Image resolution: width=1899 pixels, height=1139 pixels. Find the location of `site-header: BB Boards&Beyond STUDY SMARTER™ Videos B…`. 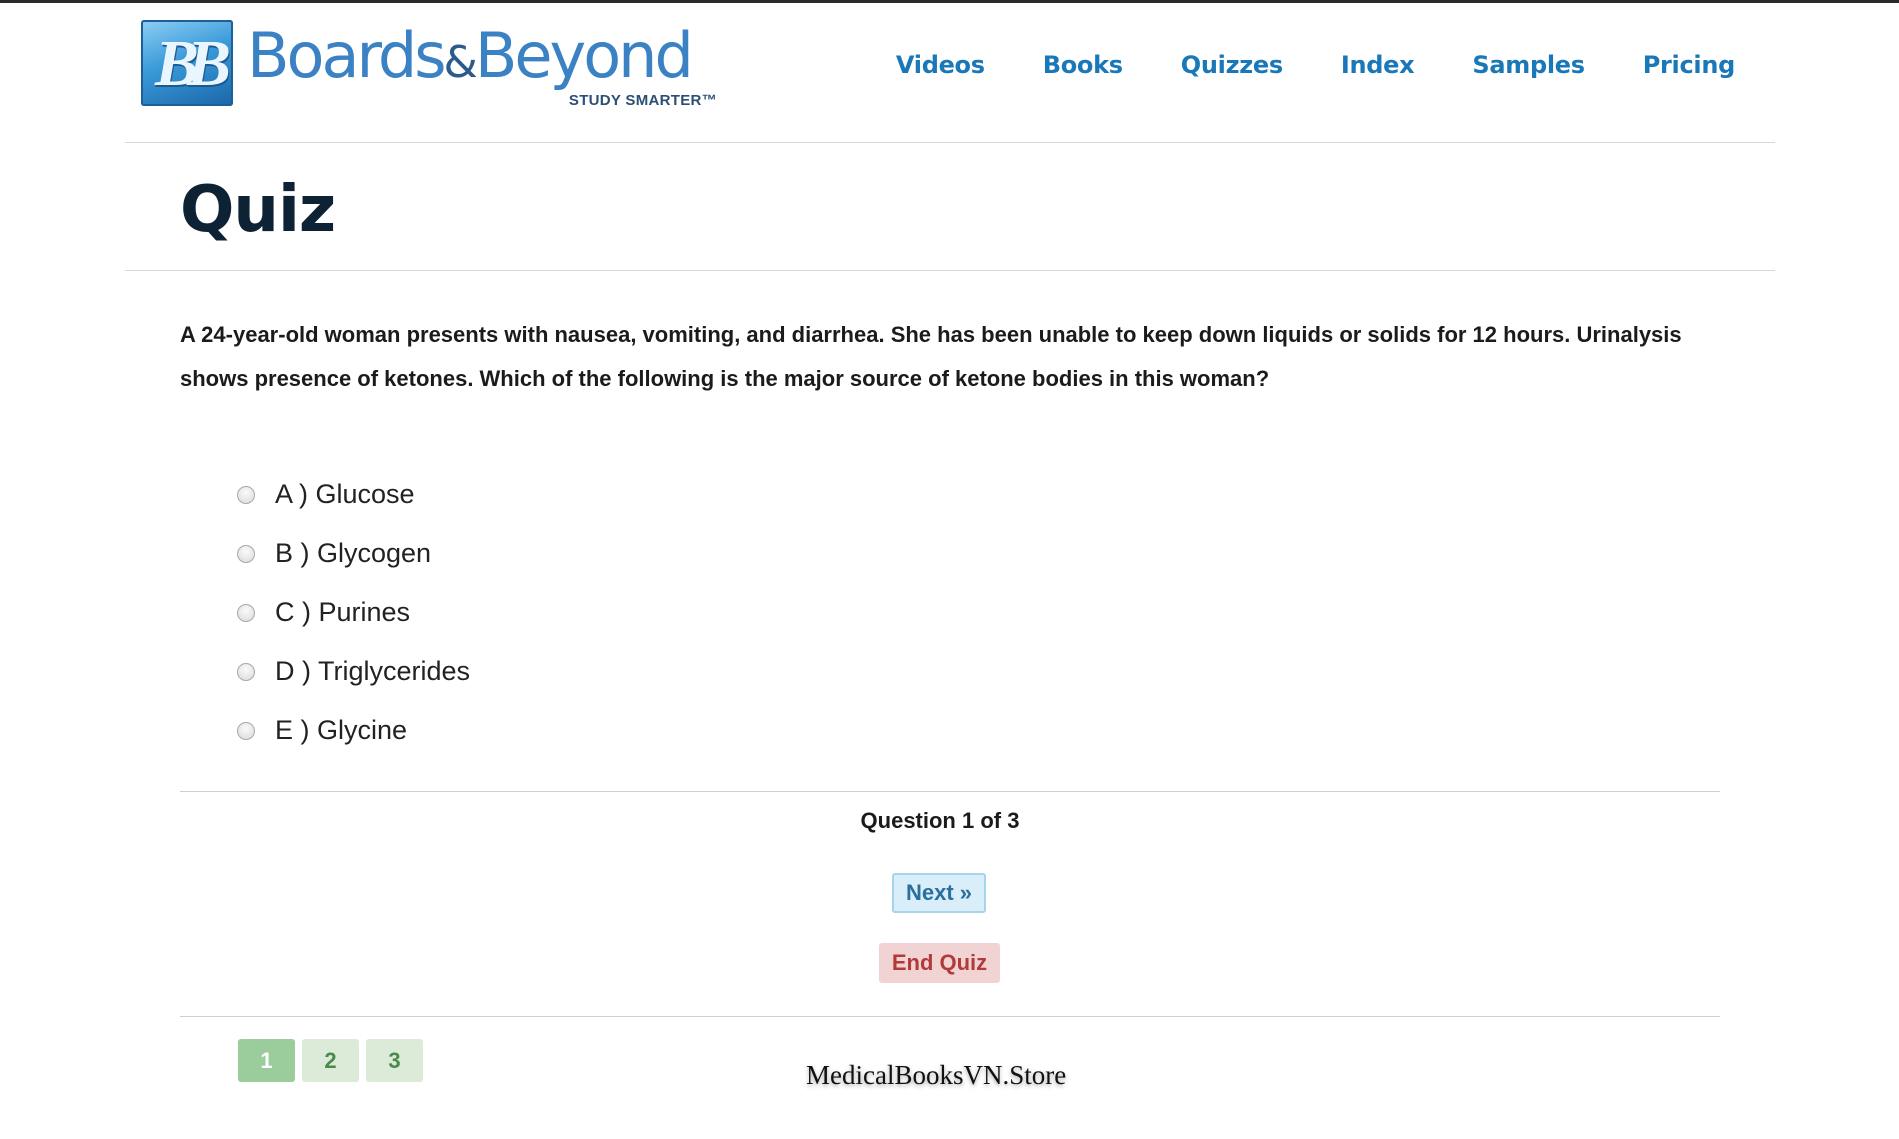

site-header: BB Boards&Beyond STUDY SMARTER™ Videos B… is located at coordinates (950, 73).